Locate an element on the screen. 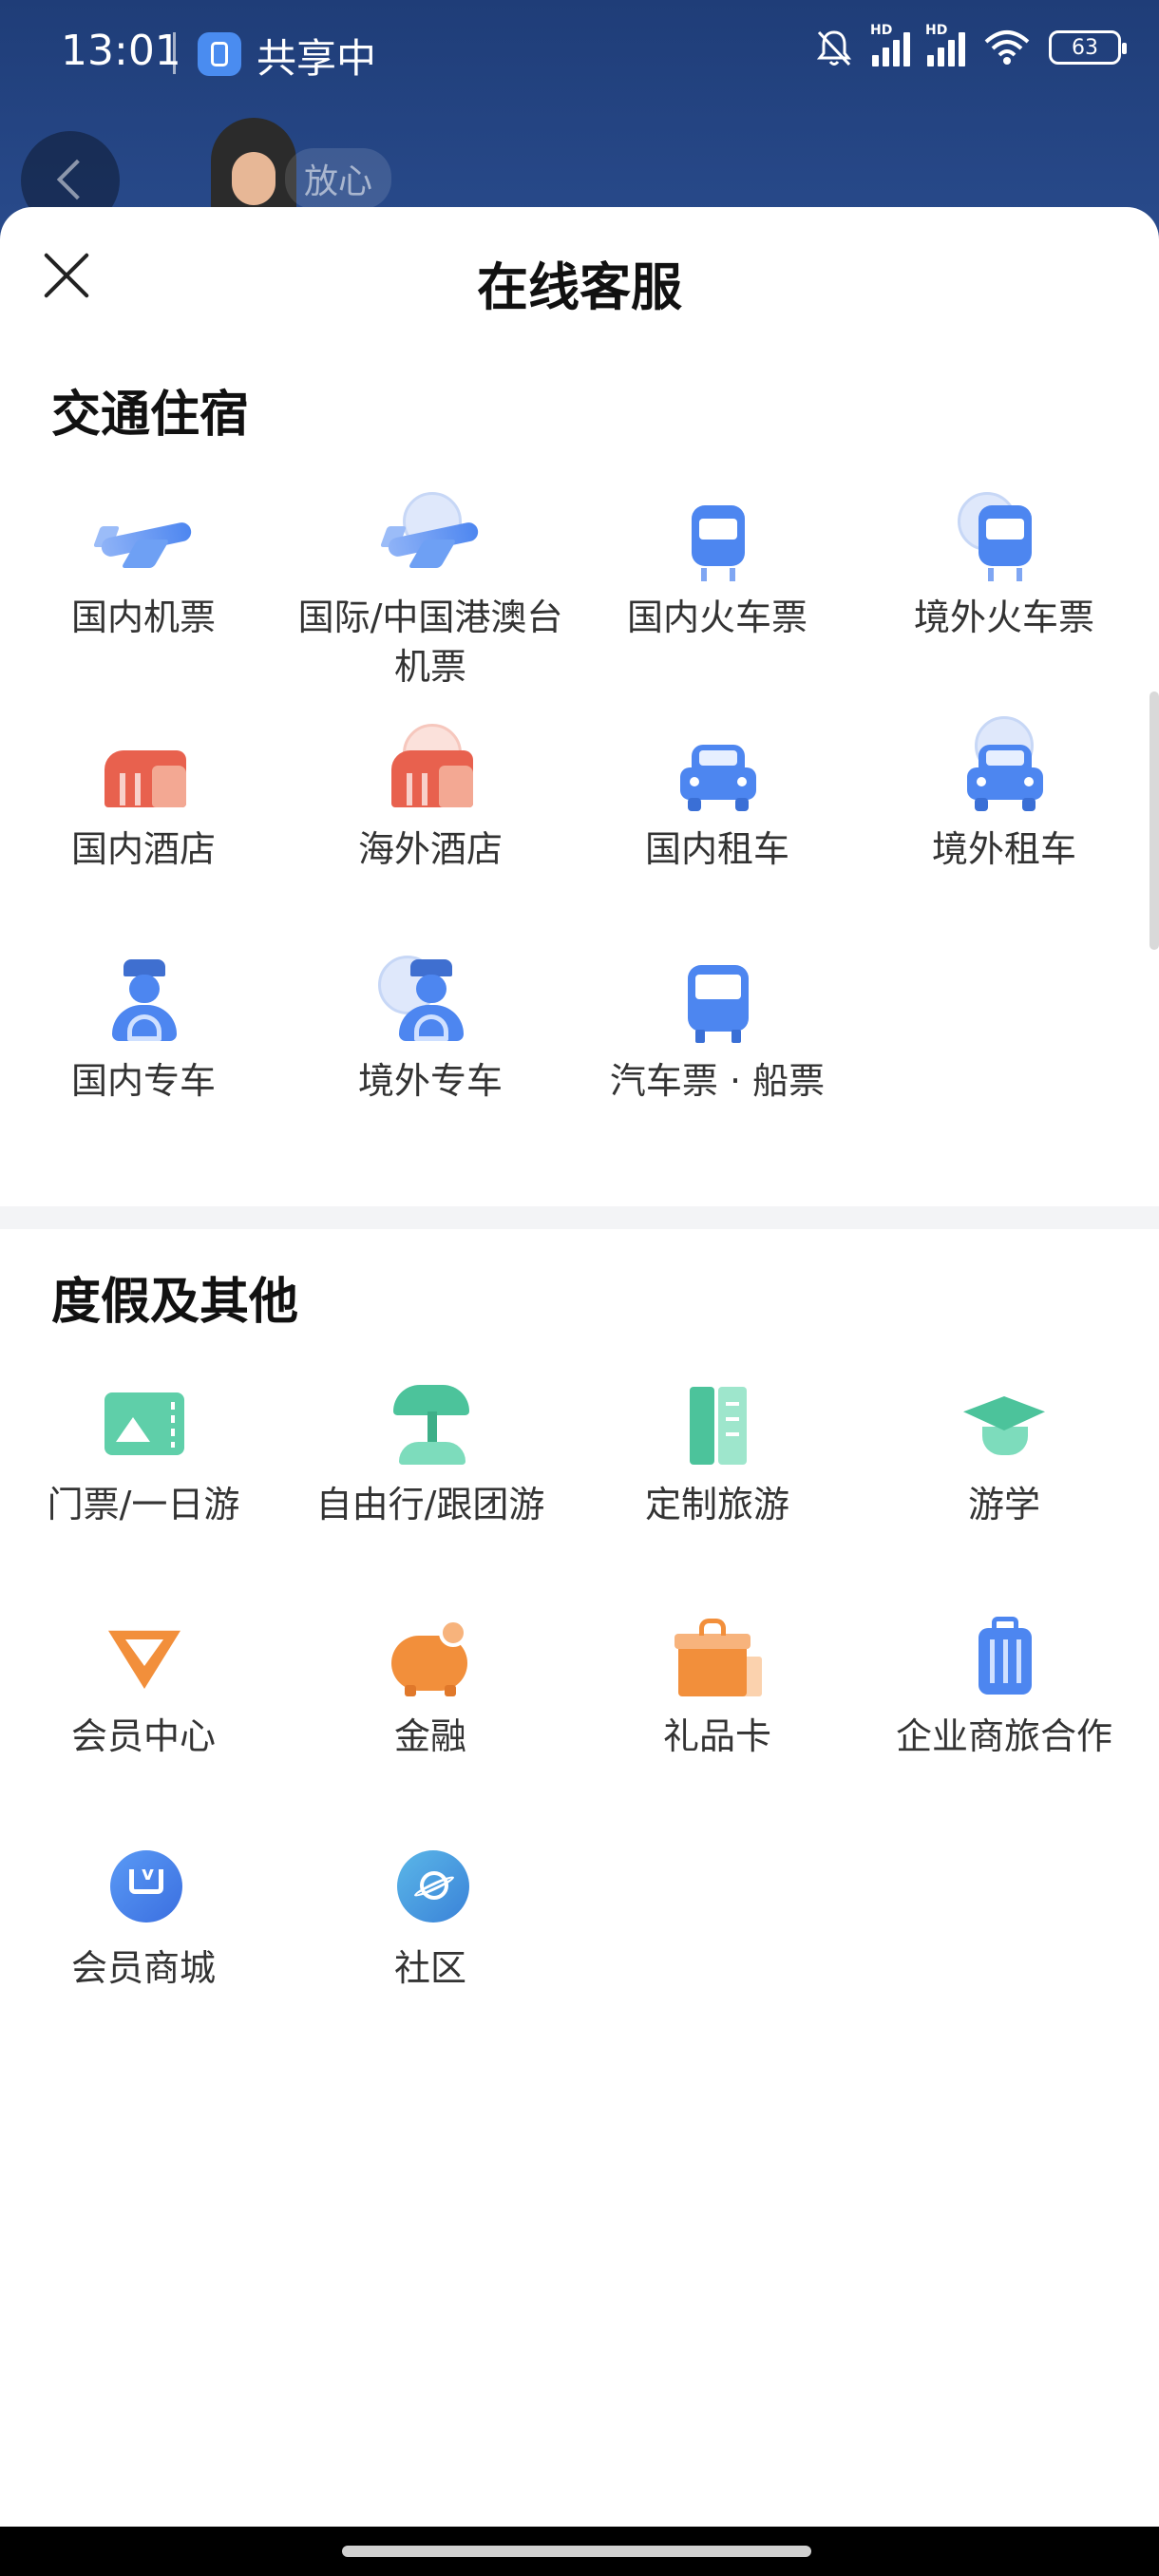 Image resolution: width=1159 pixels, height=2576 pixels. status-separator is located at coordinates (174, 53).